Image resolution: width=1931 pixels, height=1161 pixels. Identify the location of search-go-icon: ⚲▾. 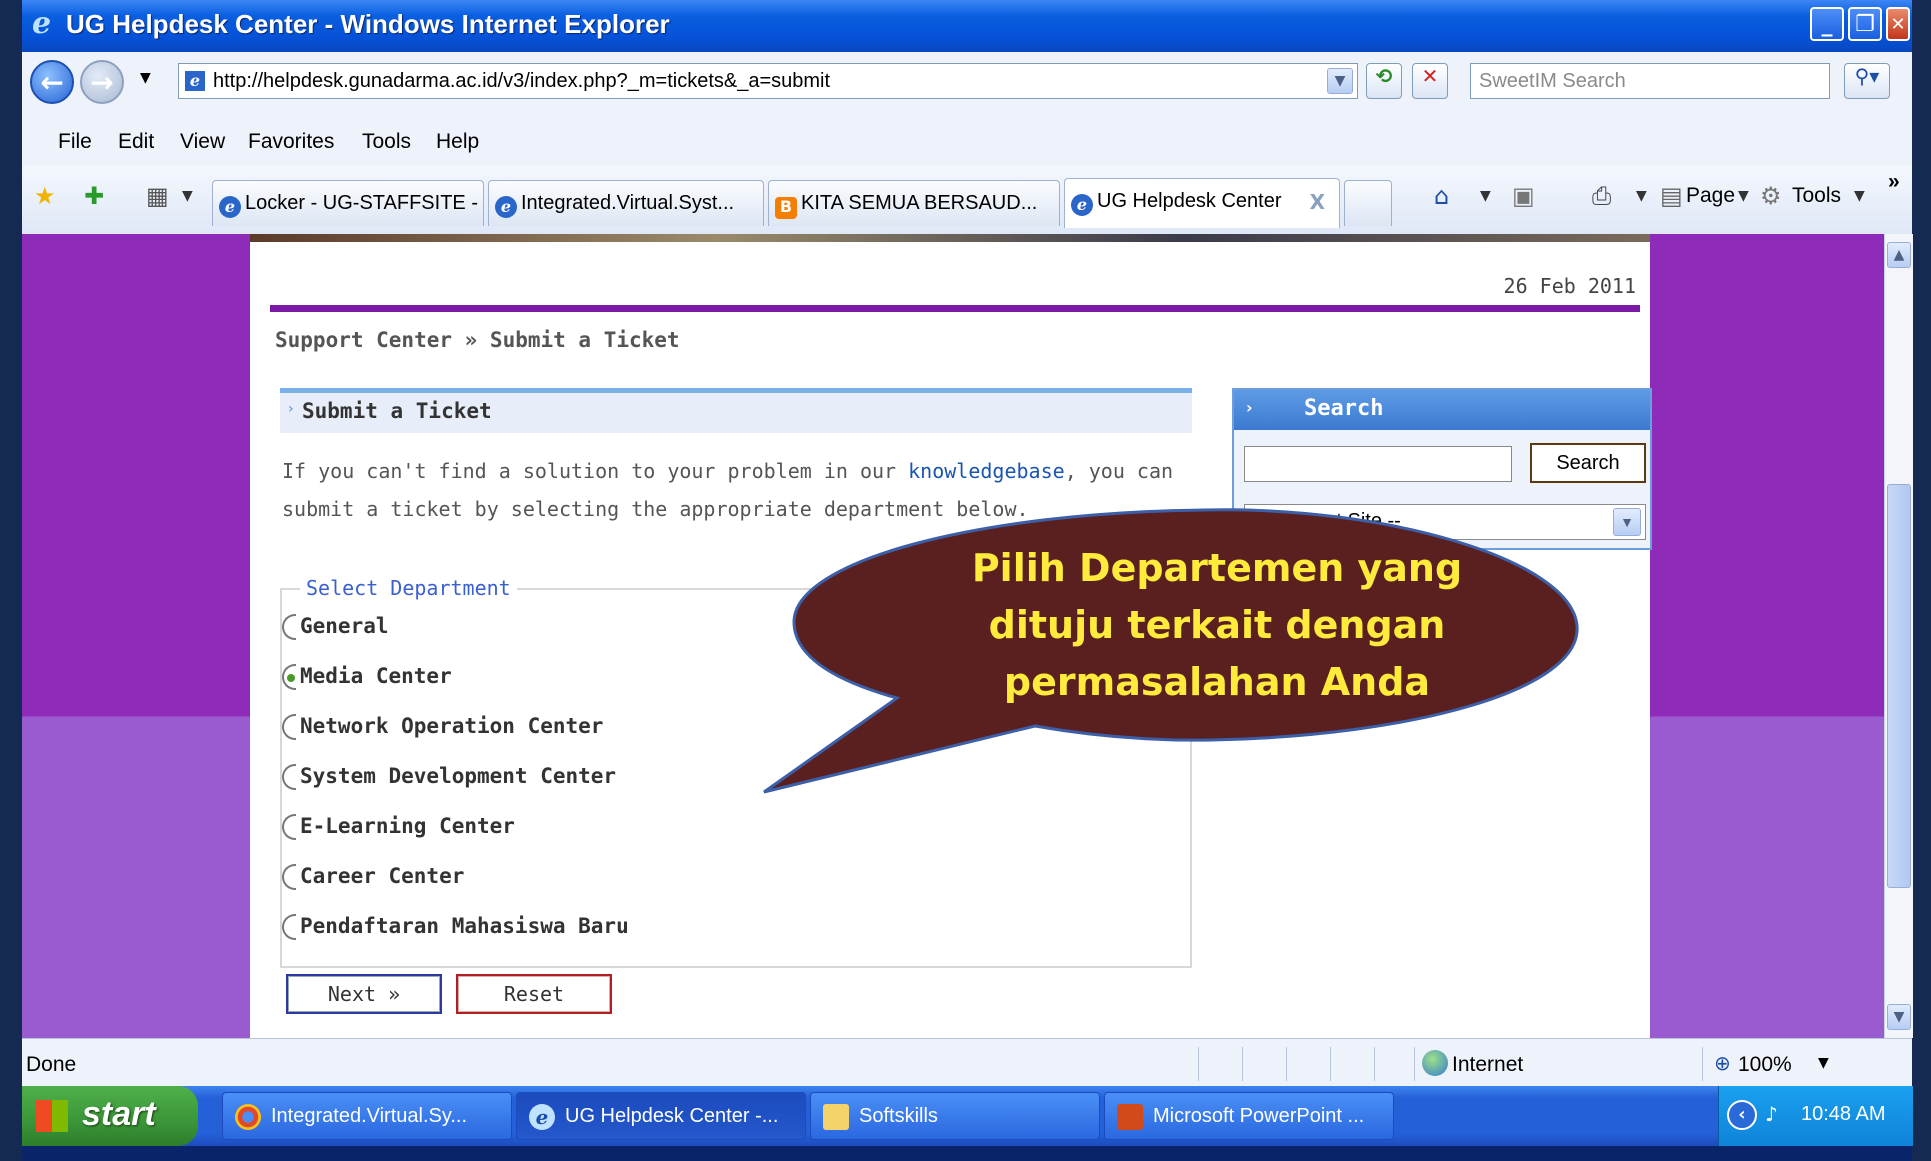
(1867, 81).